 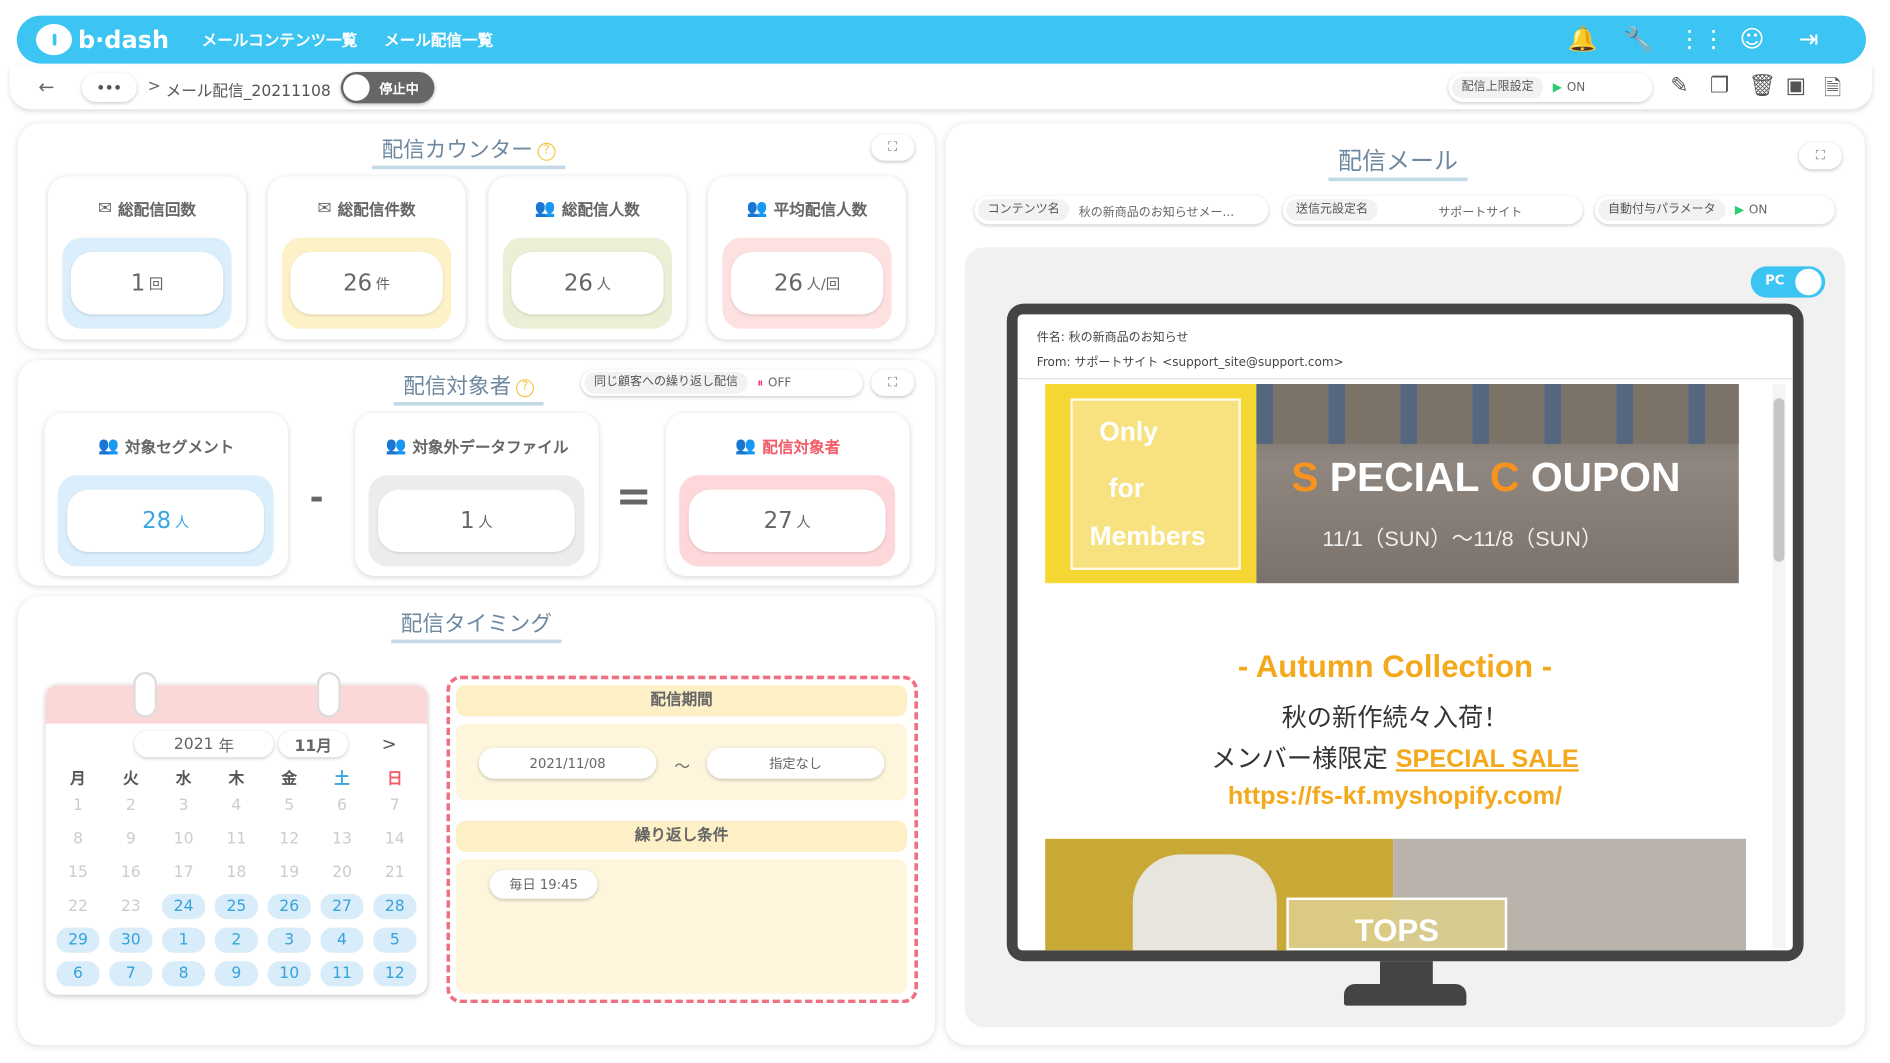 I want to click on calendar-day: 29, so click(x=78, y=940).